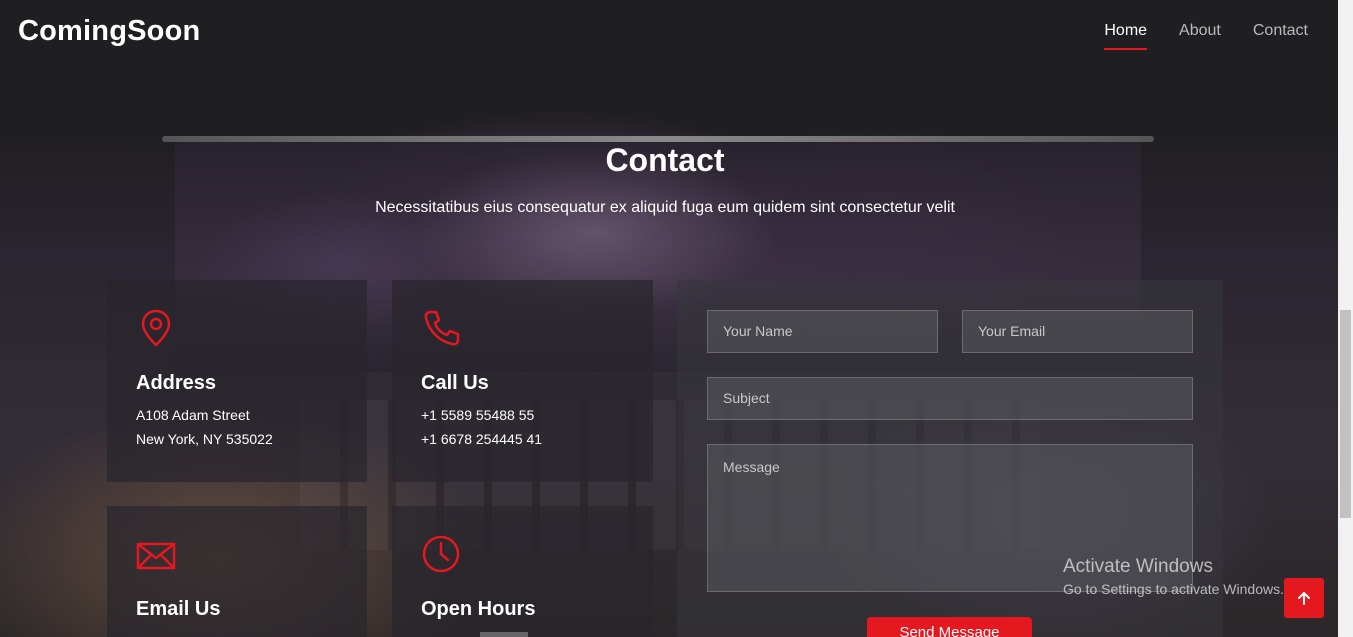 The height and width of the screenshot is (637, 1353). What do you see at coordinates (156, 556) in the screenshot?
I see `envelope-icon` at bounding box center [156, 556].